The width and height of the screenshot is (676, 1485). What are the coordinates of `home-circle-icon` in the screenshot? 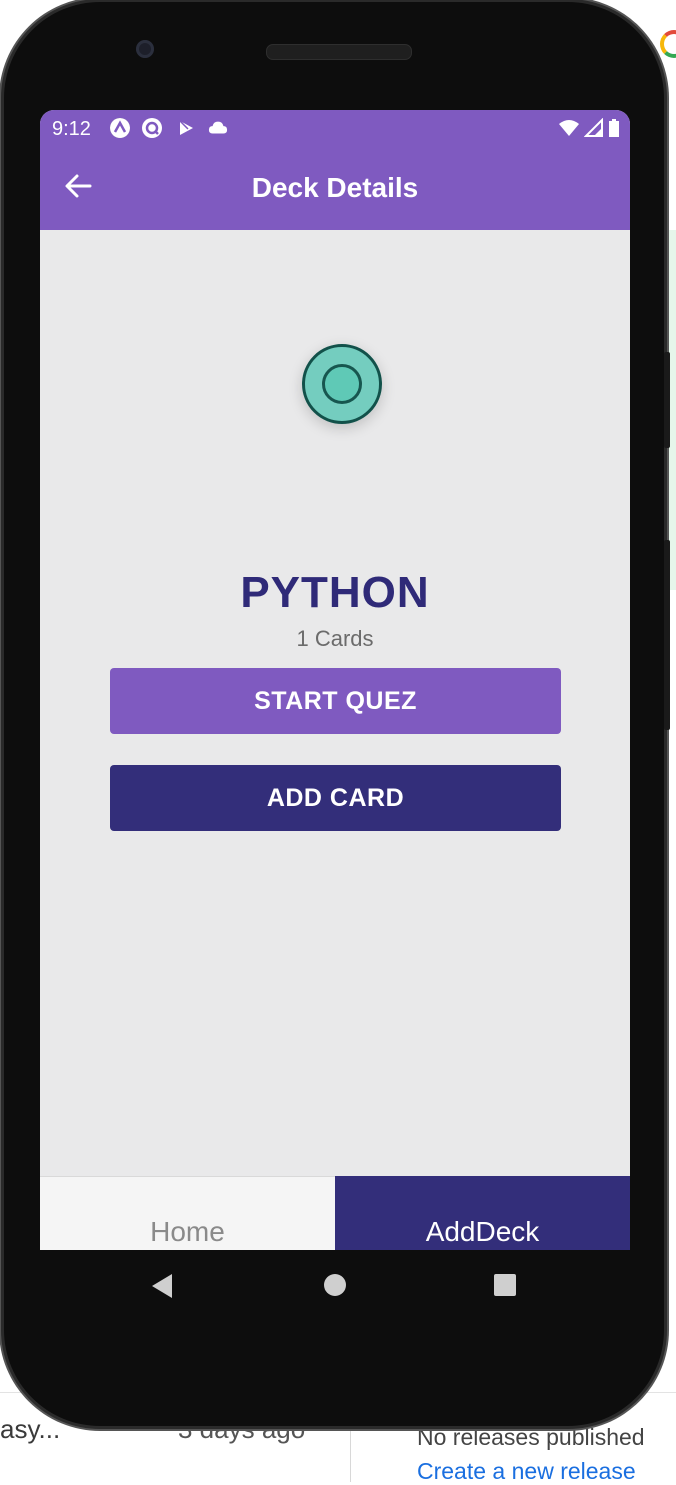 It's located at (335, 1285).